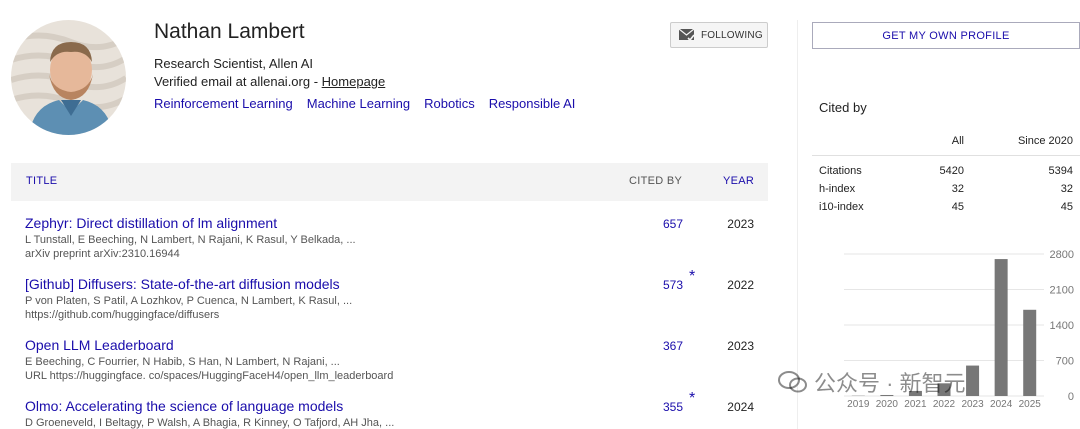 The image size is (1080, 429). What do you see at coordinates (1045, 141) in the screenshot?
I see `stats-col-since: Since 2020` at bounding box center [1045, 141].